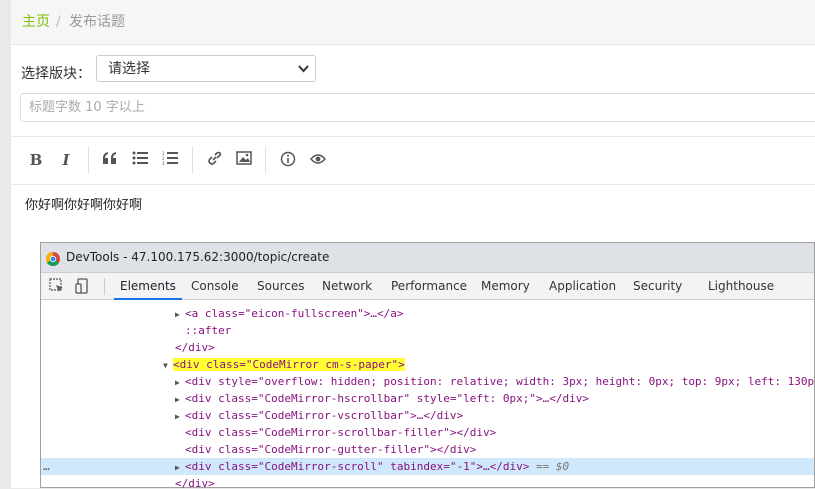 The image size is (815, 489). What do you see at coordinates (505, 286) in the screenshot?
I see `tab-memory: Memory` at bounding box center [505, 286].